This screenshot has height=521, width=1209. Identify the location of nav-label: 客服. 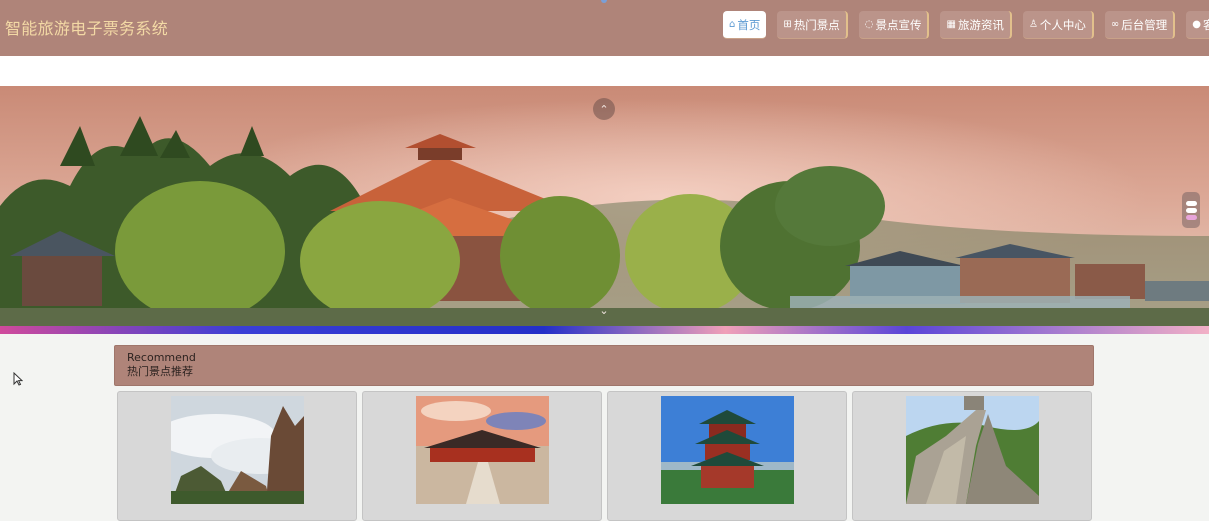
(1205, 24).